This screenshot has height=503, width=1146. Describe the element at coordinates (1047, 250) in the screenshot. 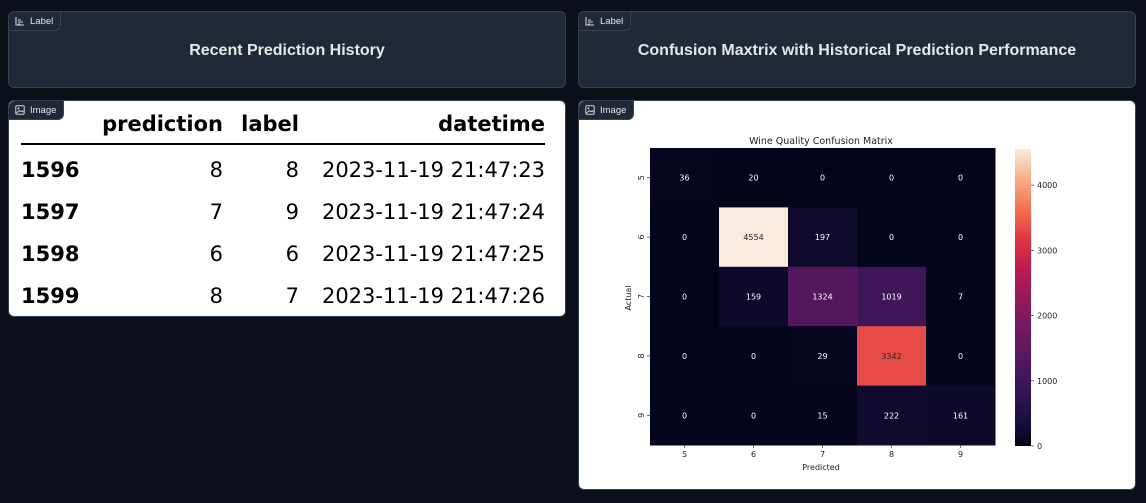

I see `colorbar-tick-label: 3000` at that location.